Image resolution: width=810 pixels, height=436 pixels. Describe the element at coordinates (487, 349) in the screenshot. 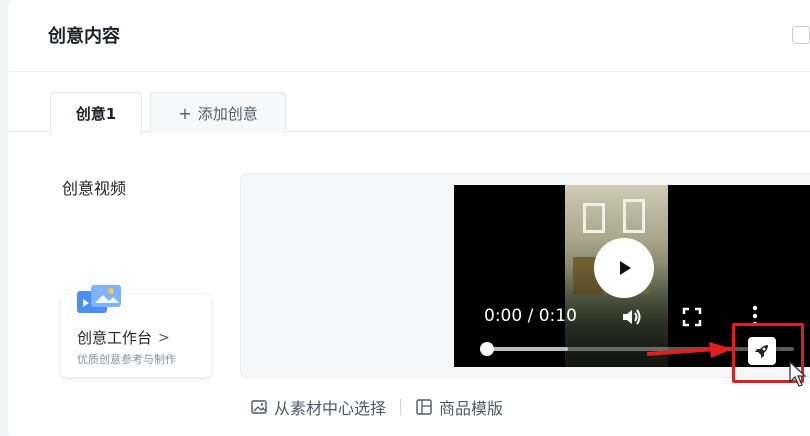

I see `progress-knob` at that location.